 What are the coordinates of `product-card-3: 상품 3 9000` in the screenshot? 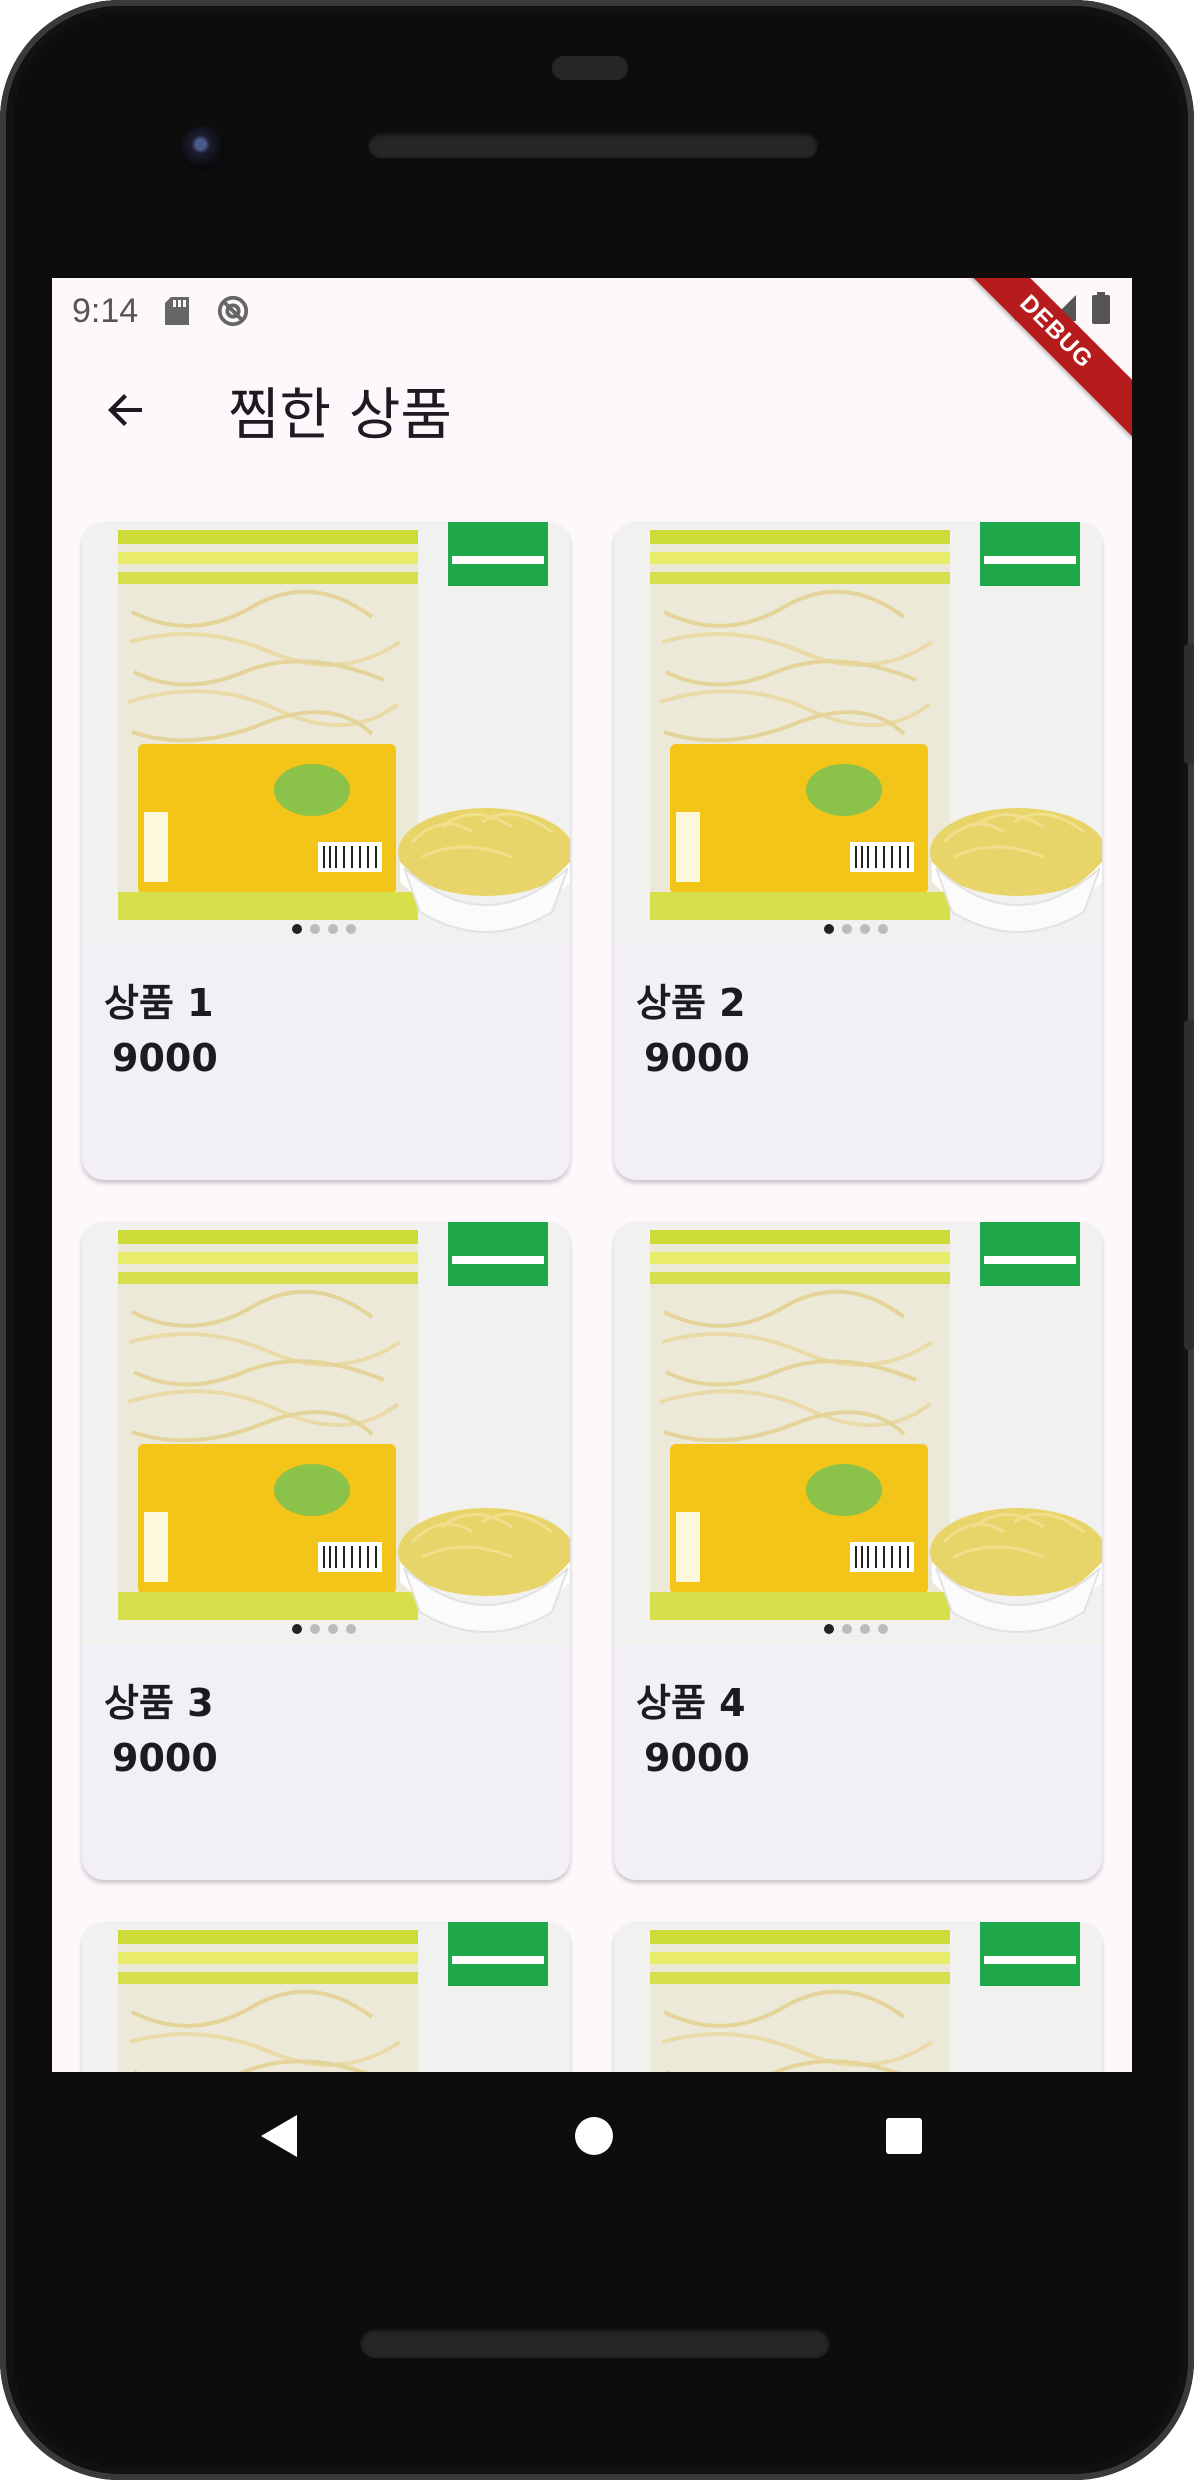 It's located at (326, 1551).